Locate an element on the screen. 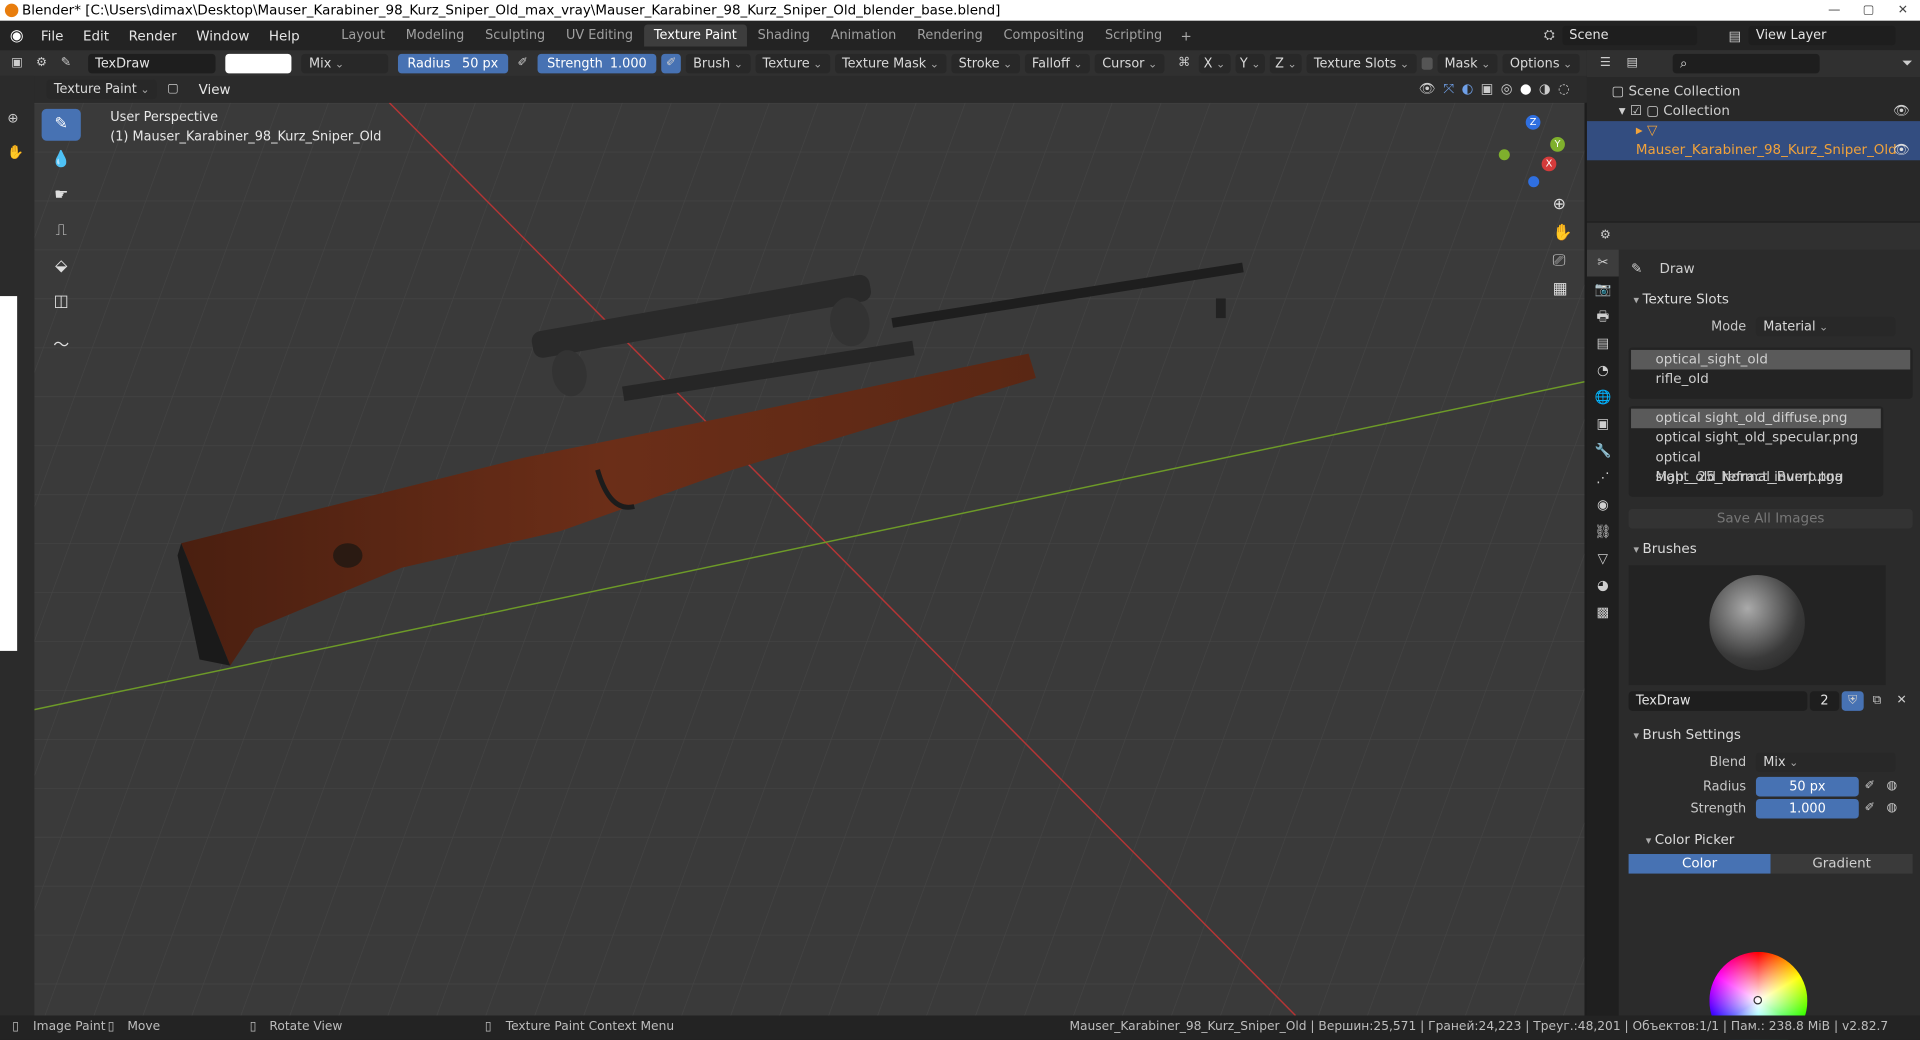  save-all-images-button: Save All Images is located at coordinates (1770, 518).